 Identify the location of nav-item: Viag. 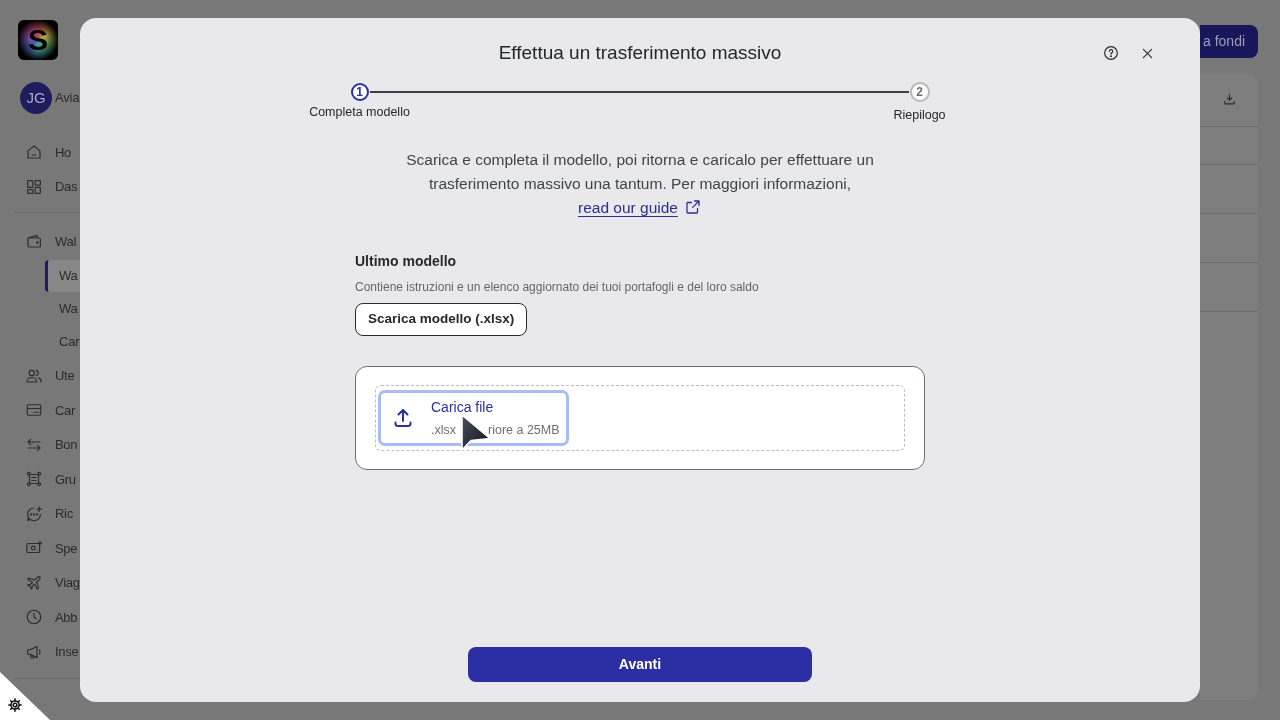
(49, 582).